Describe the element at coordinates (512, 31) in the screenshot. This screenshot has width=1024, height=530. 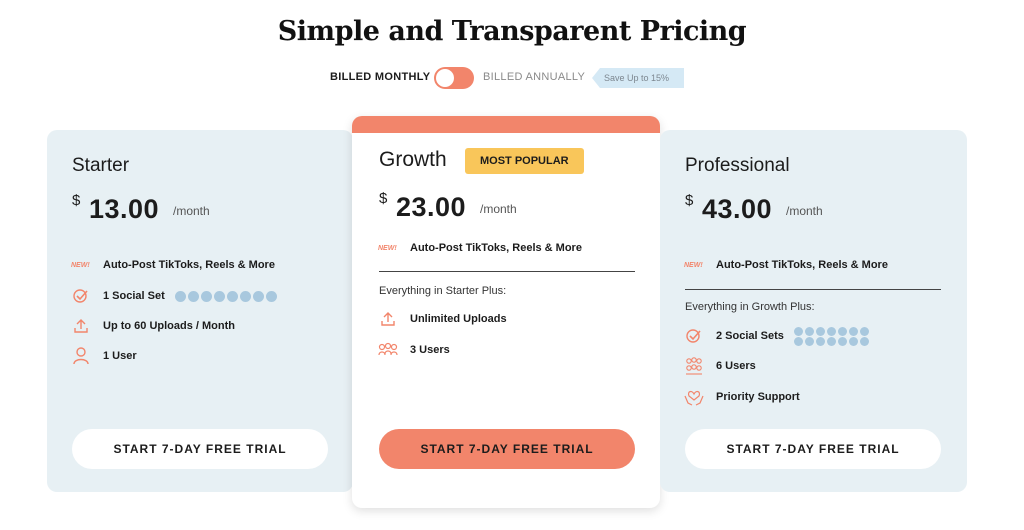
I see `page-title: Simple and Transparent Pricing` at that location.